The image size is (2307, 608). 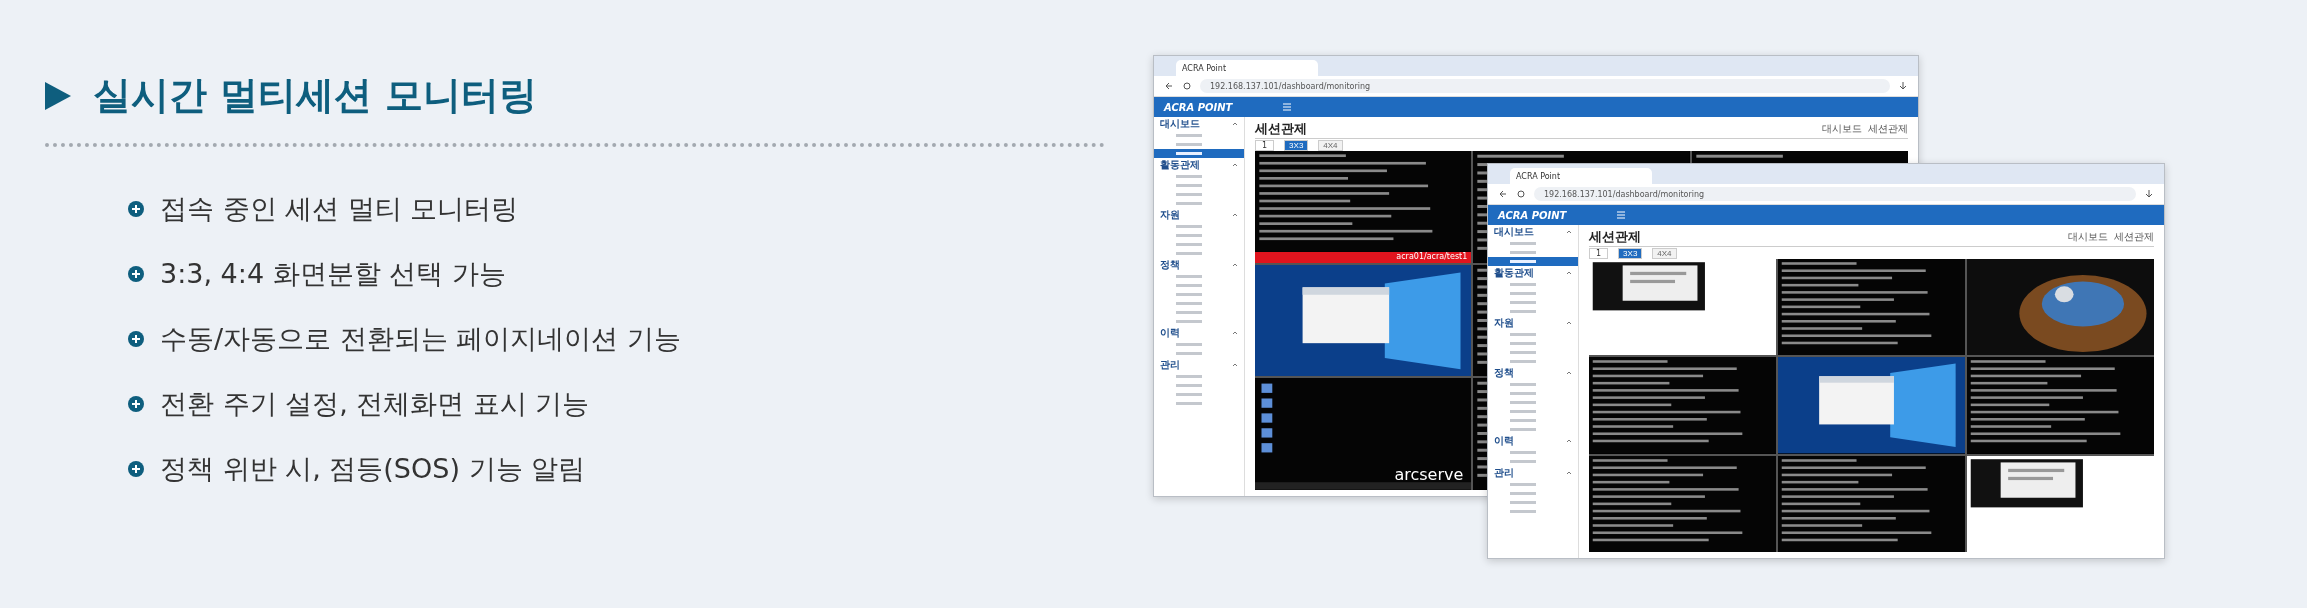 What do you see at coordinates (1429, 474) in the screenshot?
I see `brand-text: arcserve` at bounding box center [1429, 474].